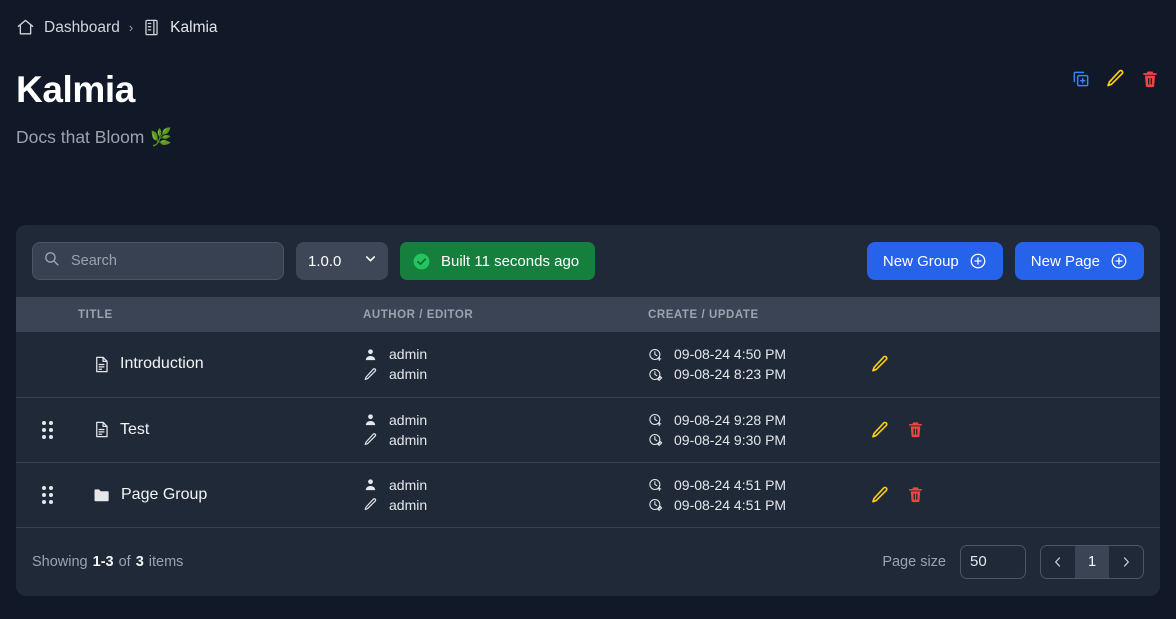 The height and width of the screenshot is (619, 1176). I want to click on new-page-button: New Page, so click(1079, 261).